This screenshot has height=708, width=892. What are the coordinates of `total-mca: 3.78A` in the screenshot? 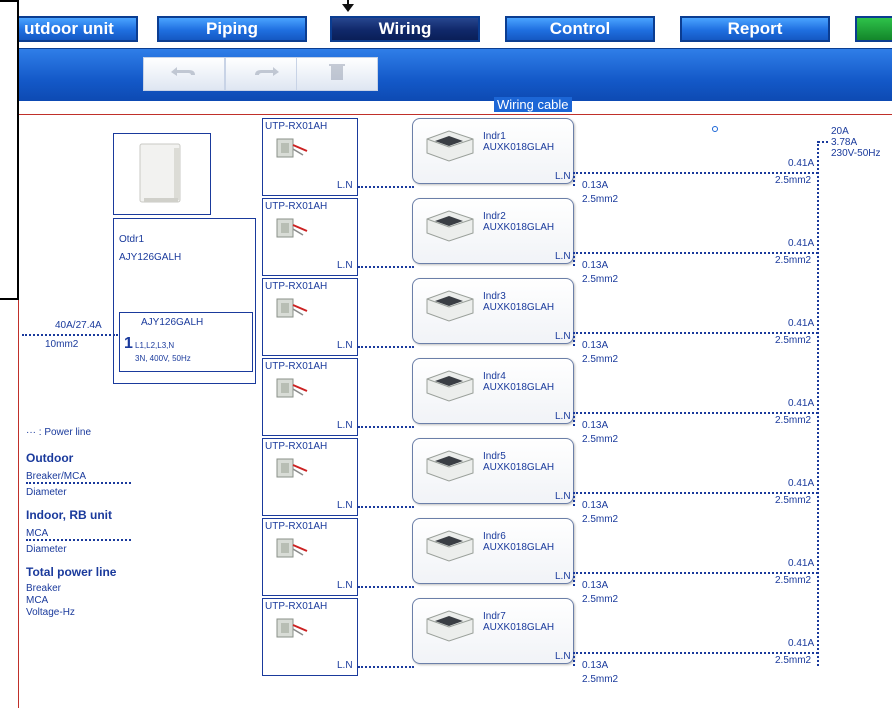 It's located at (844, 142).